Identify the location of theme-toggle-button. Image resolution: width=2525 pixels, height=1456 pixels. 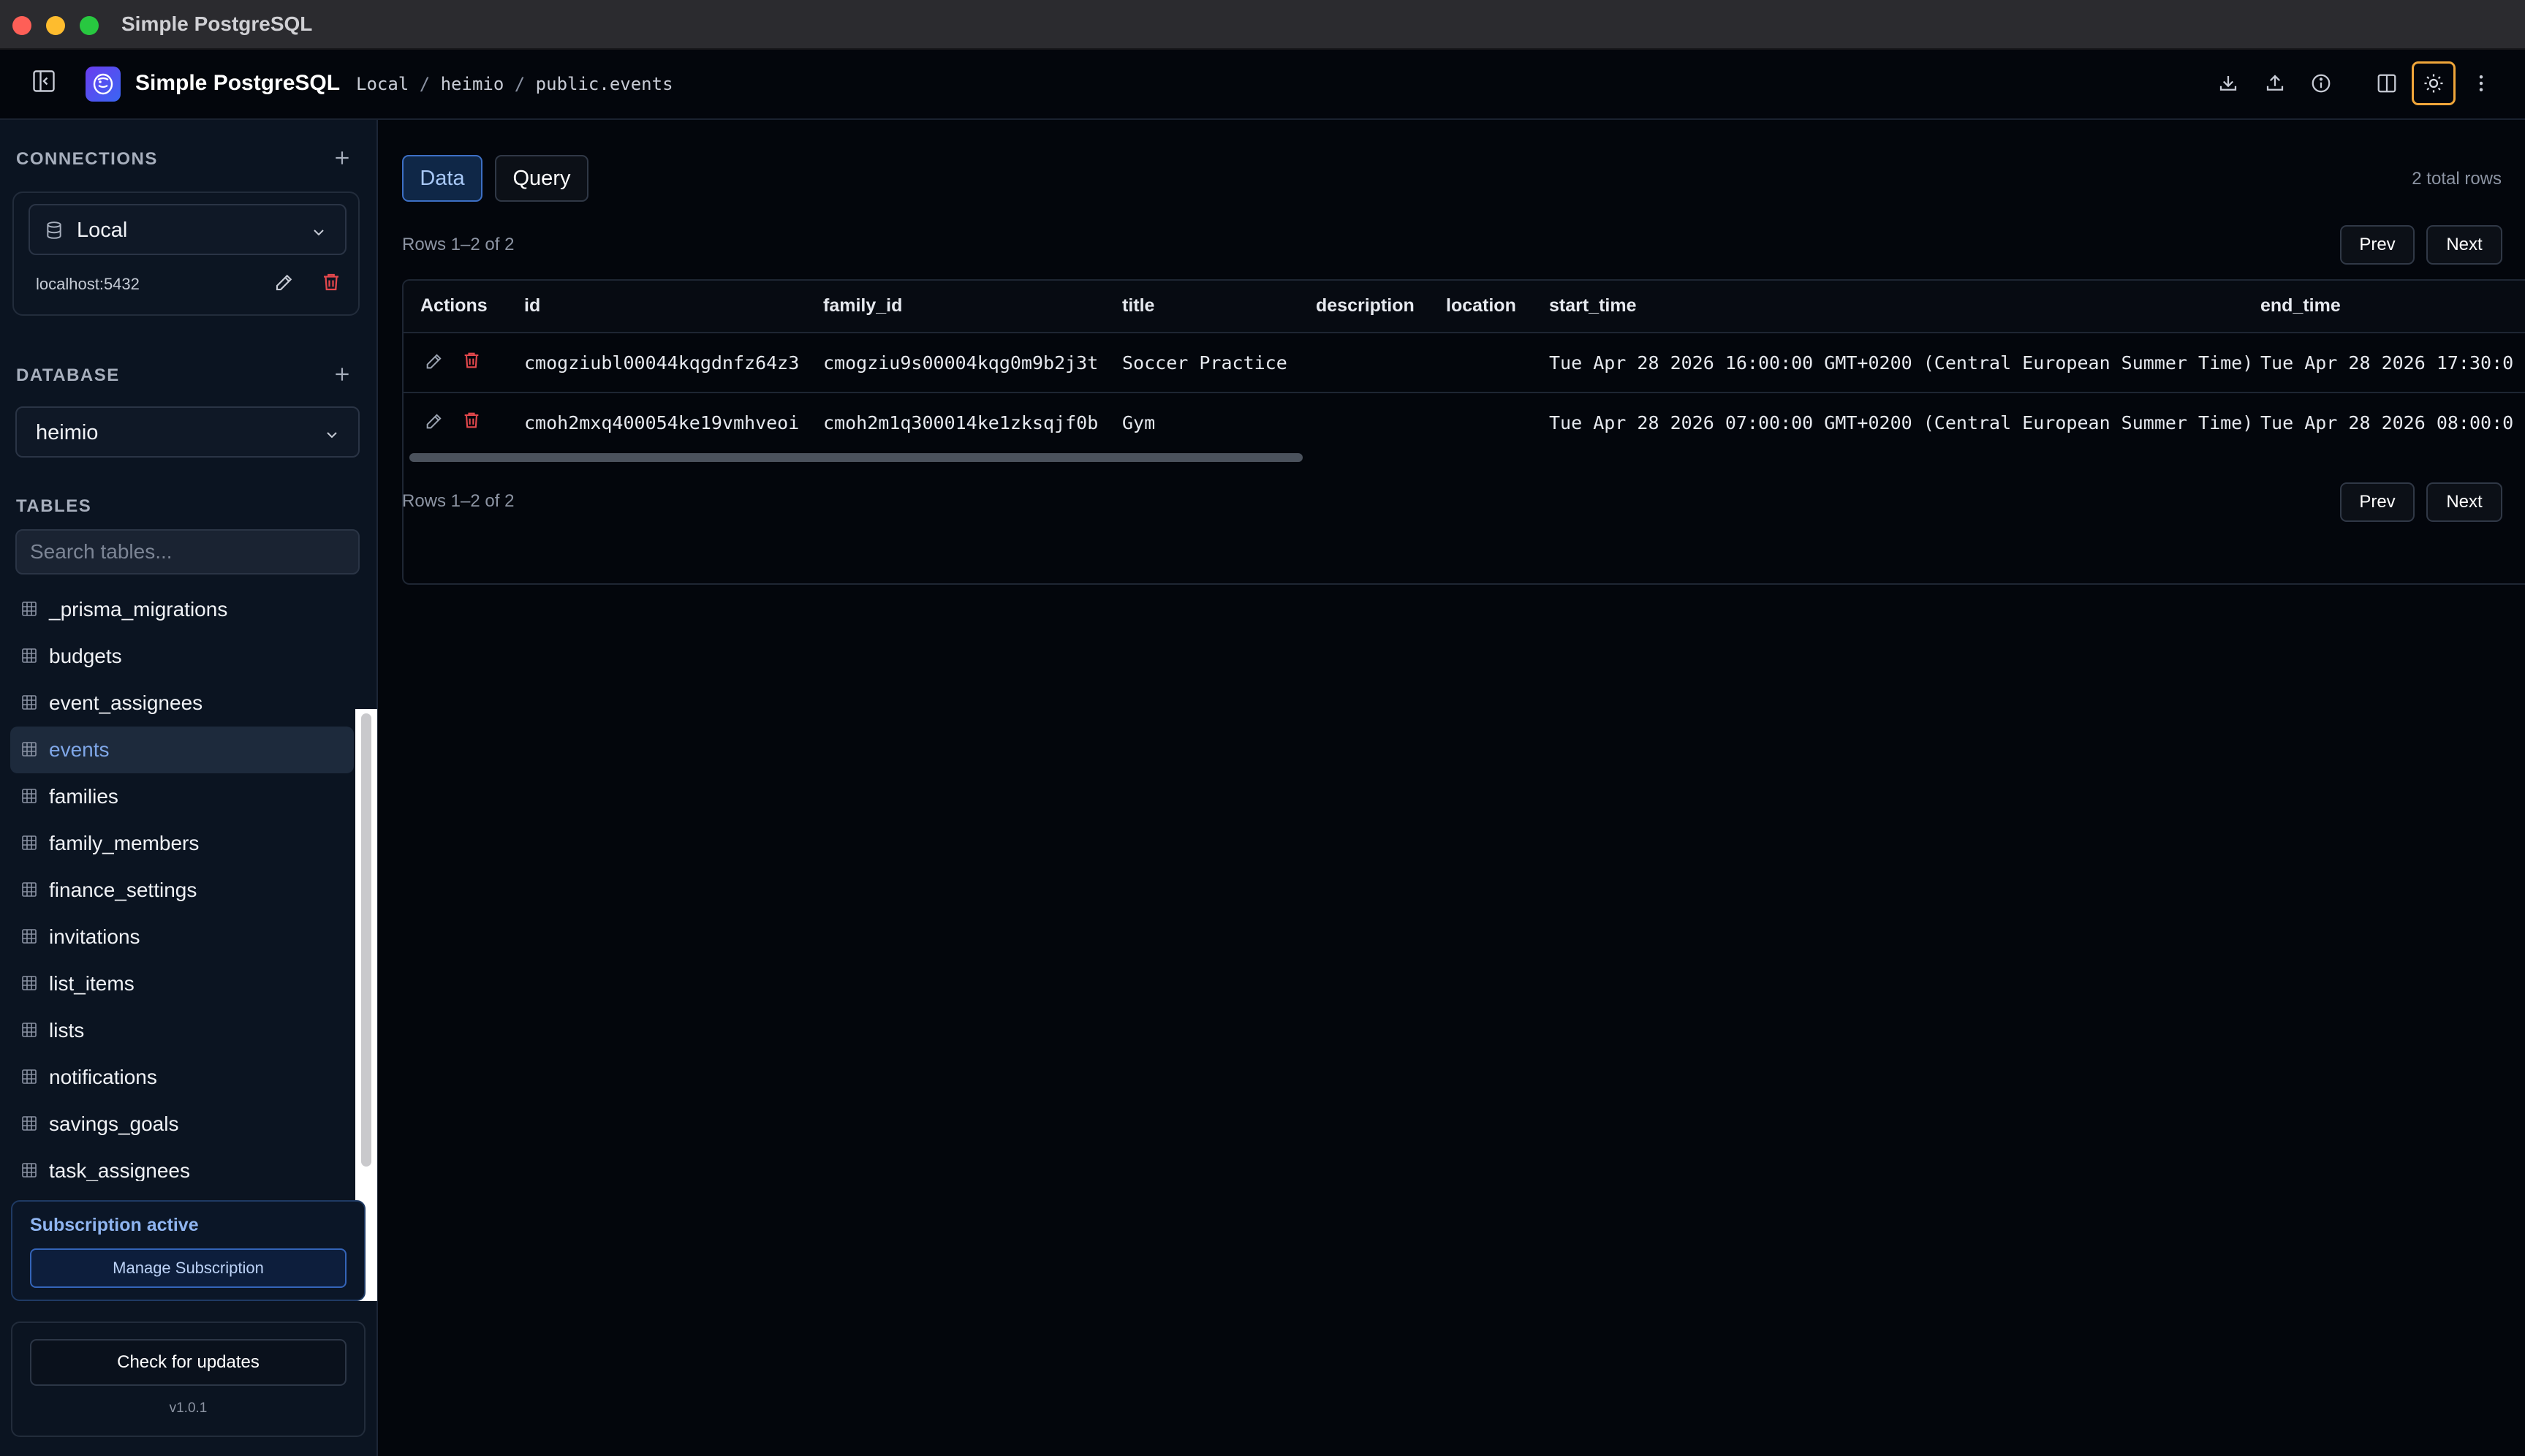
(2434, 83).